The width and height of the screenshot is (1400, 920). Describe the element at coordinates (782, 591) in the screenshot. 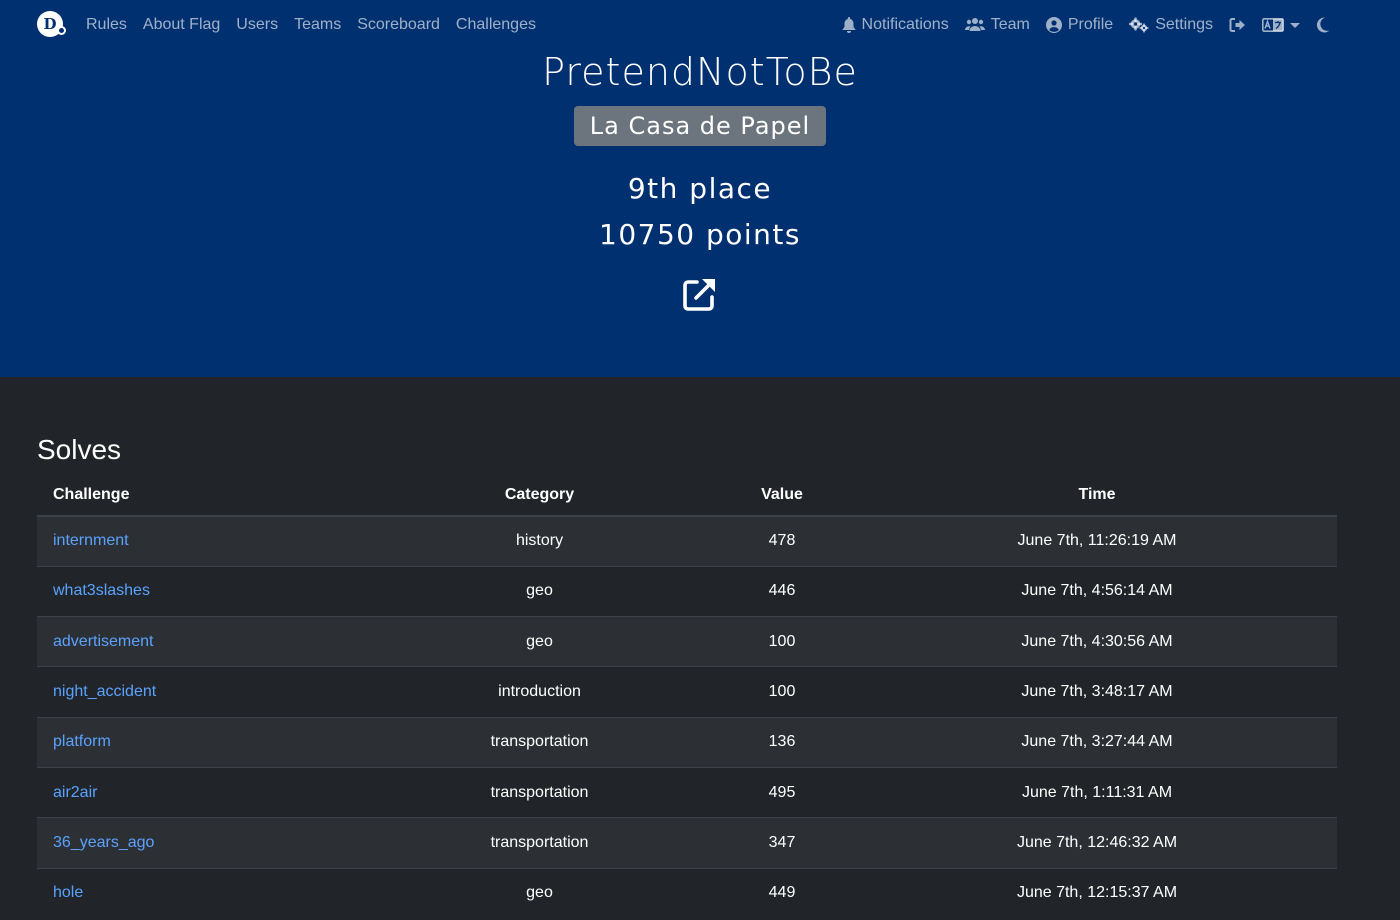

I see `value-cell: 446` at that location.